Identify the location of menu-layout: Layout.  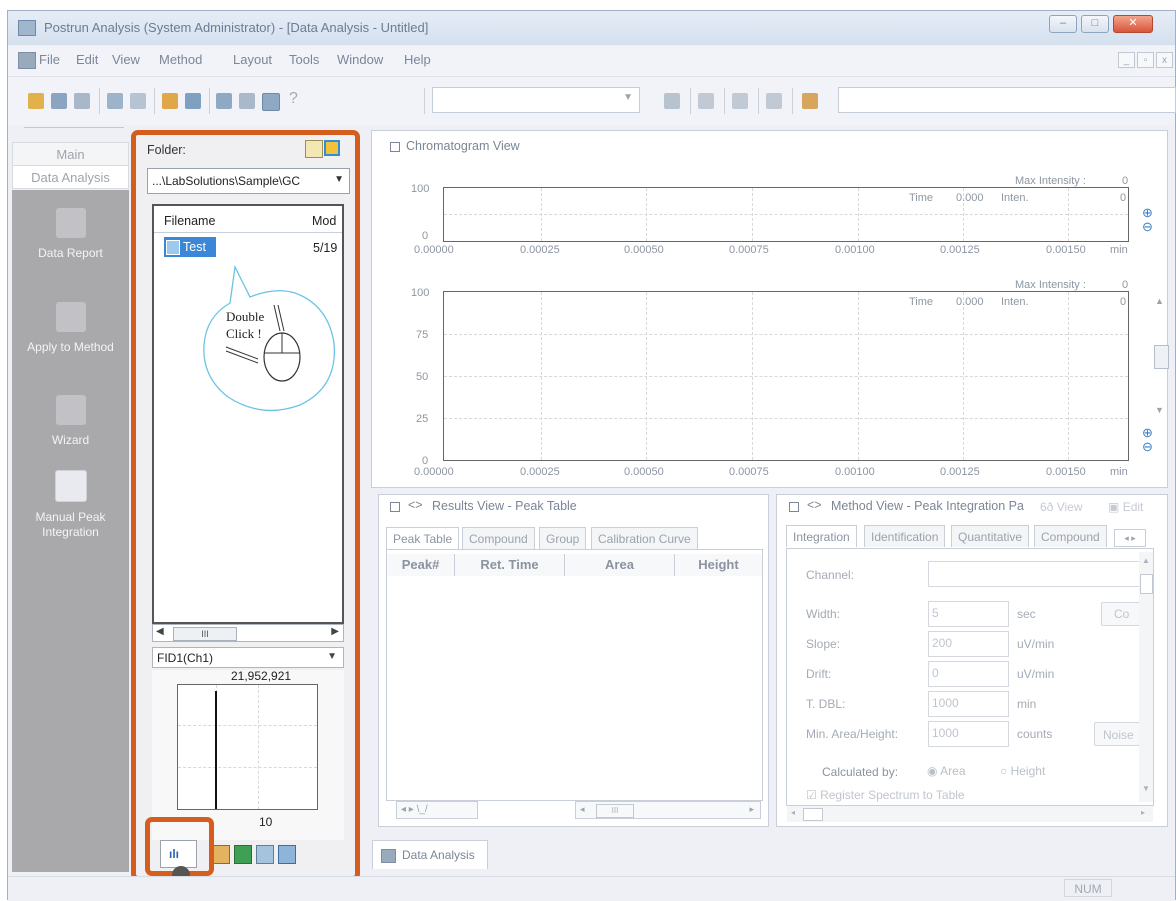
(252, 59).